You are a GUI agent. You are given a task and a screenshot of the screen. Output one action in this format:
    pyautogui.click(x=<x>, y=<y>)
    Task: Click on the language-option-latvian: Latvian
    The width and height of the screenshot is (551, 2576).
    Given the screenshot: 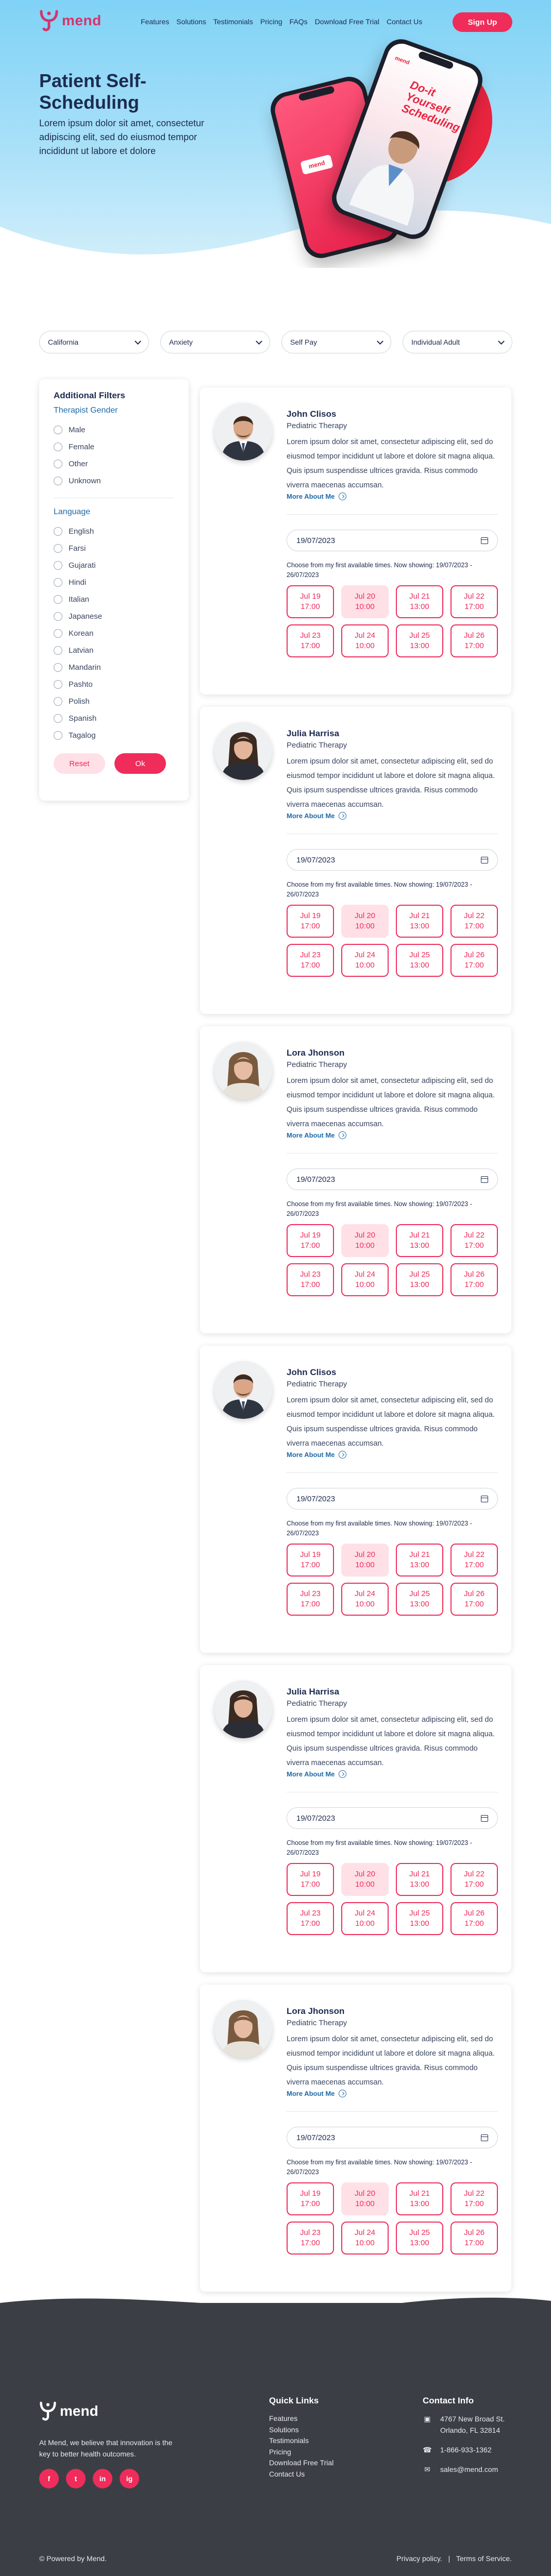 What is the action you would take?
    pyautogui.click(x=114, y=650)
    